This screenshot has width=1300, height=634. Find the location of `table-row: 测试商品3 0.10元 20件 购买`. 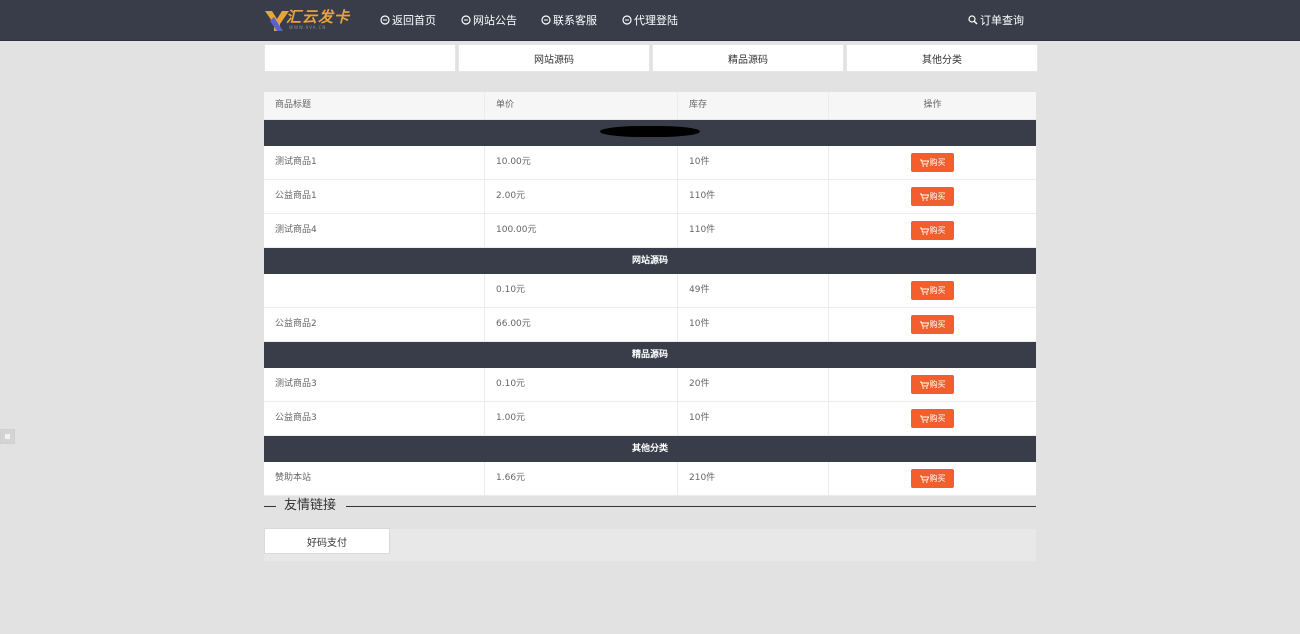

table-row: 测试商品3 0.10元 20件 购买 is located at coordinates (650, 385).